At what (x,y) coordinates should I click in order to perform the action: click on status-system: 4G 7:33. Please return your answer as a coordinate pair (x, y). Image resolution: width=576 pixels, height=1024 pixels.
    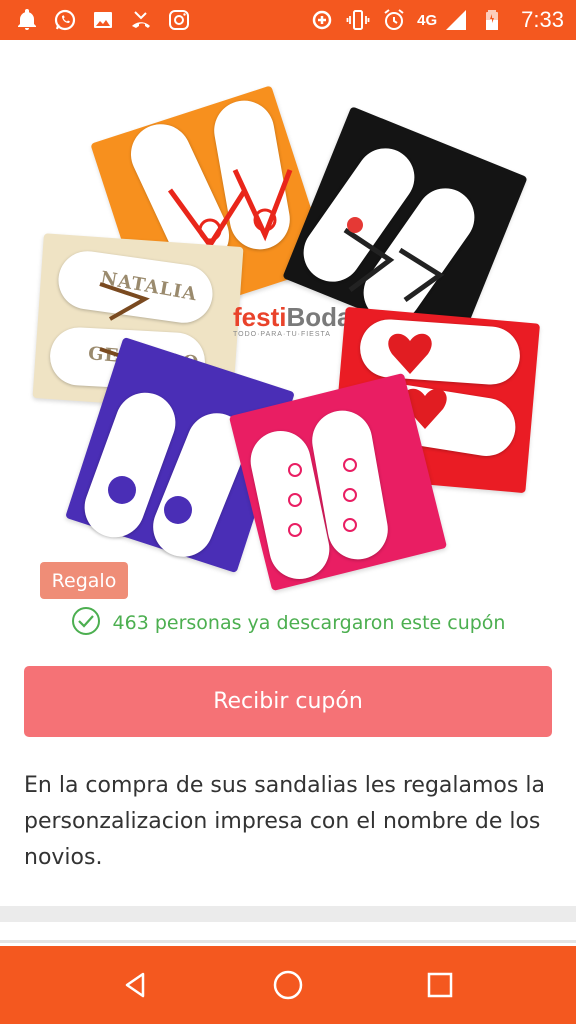
    Looking at the image, I should click on (436, 20).